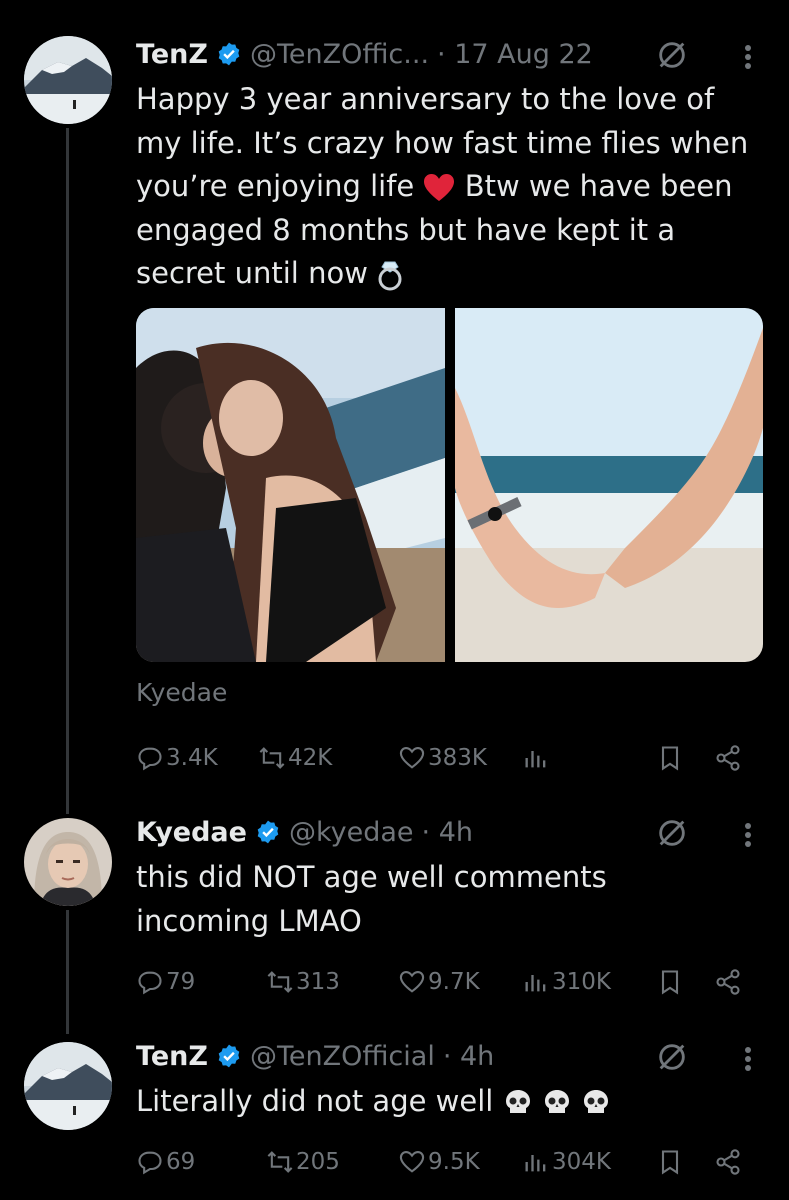  What do you see at coordinates (371, 877) in the screenshot?
I see `tweet-text-line: this did NOT age well comments` at bounding box center [371, 877].